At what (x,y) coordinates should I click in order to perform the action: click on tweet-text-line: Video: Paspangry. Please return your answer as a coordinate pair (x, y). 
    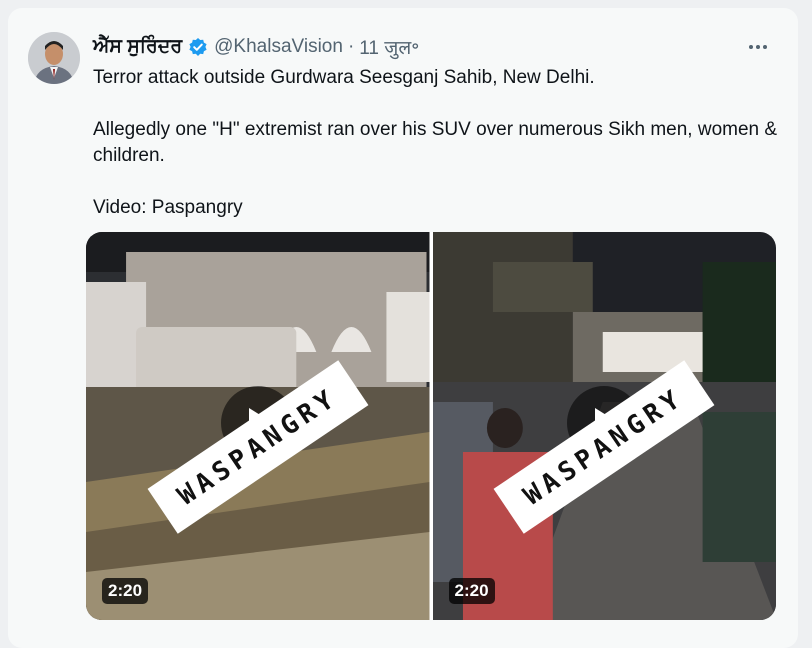
    Looking at the image, I should click on (168, 207).